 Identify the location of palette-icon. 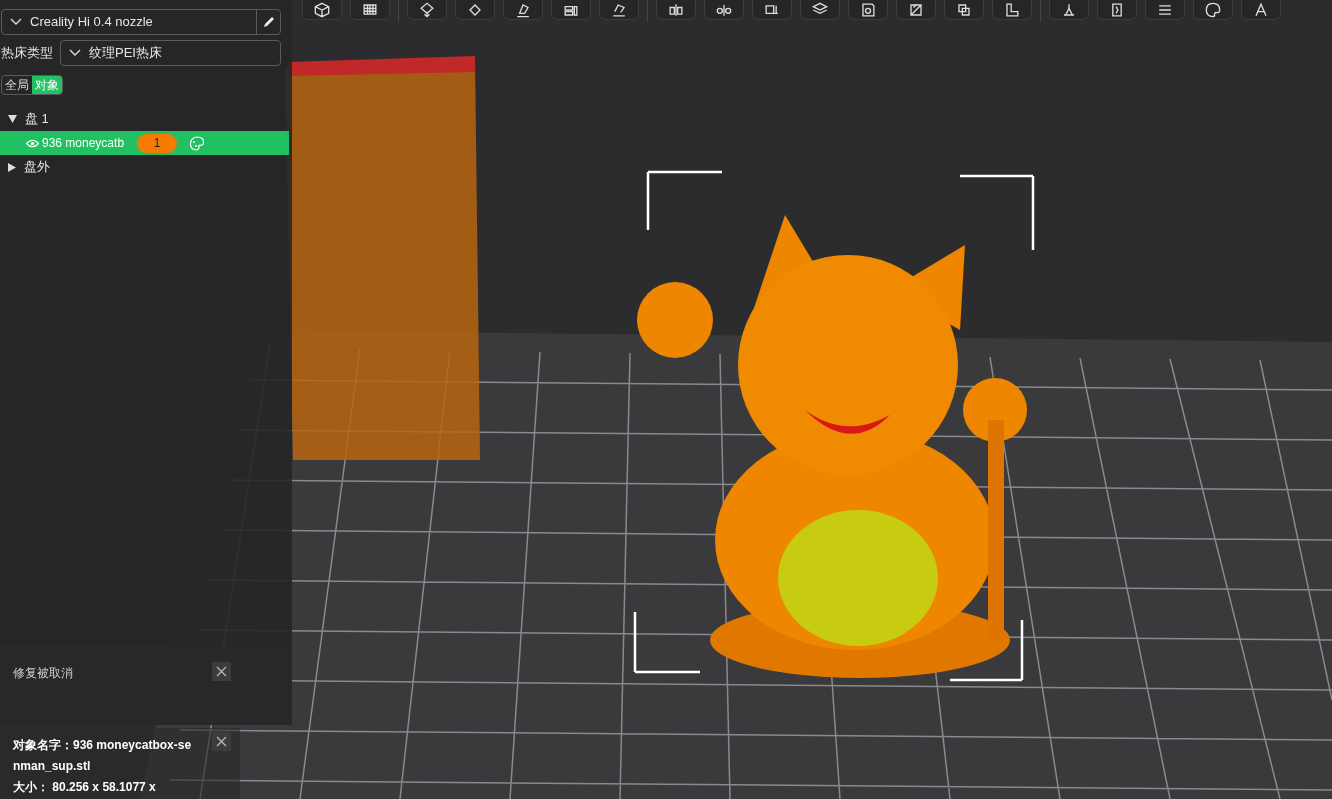
(1213, 10).